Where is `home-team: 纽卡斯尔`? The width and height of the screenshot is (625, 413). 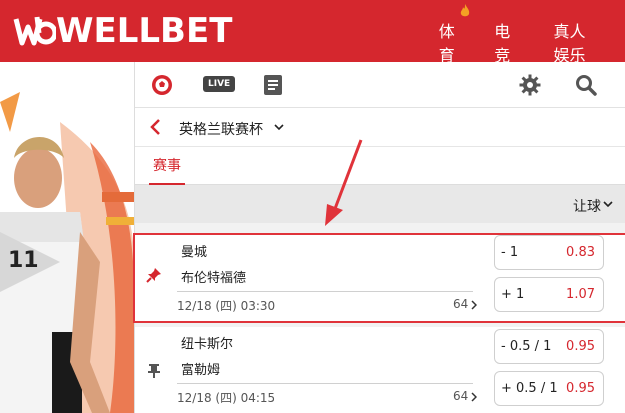
home-team: 纽卡斯尔 is located at coordinates (207, 344).